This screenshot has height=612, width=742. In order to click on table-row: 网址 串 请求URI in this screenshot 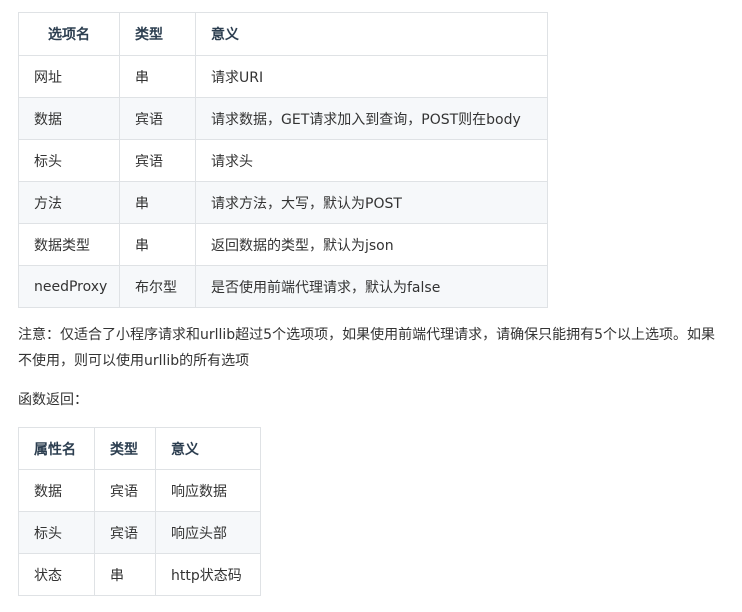, I will do `click(283, 76)`.